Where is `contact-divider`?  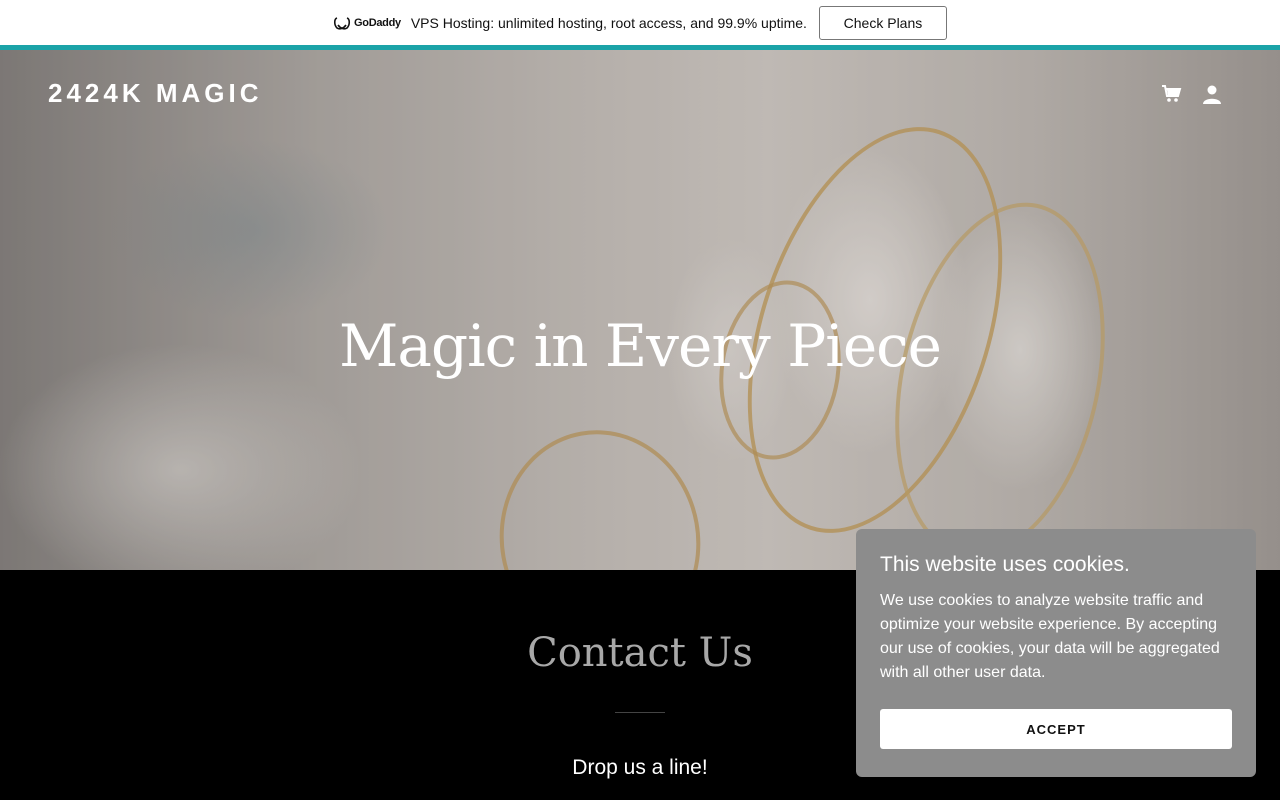
contact-divider is located at coordinates (640, 712).